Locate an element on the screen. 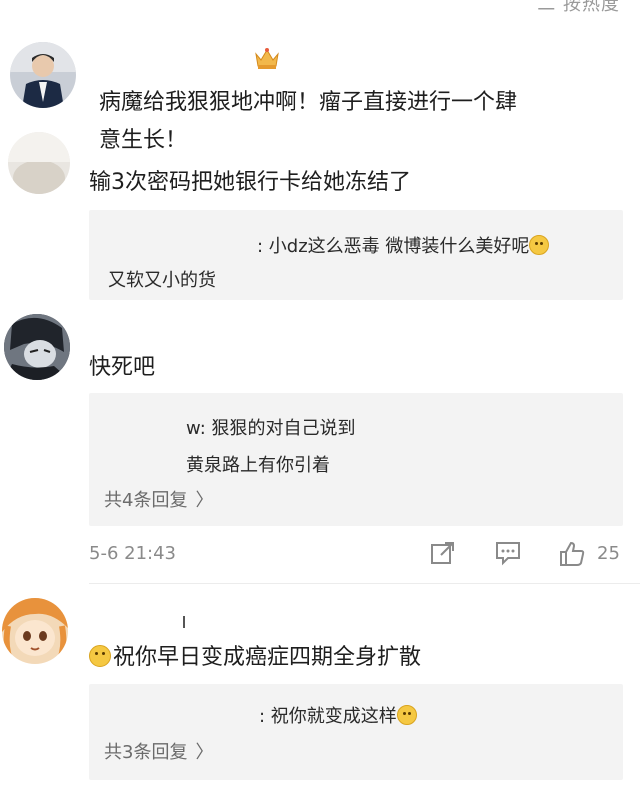 Image resolution: width=640 pixels, height=787 pixels. crown-icon is located at coordinates (267, 58).